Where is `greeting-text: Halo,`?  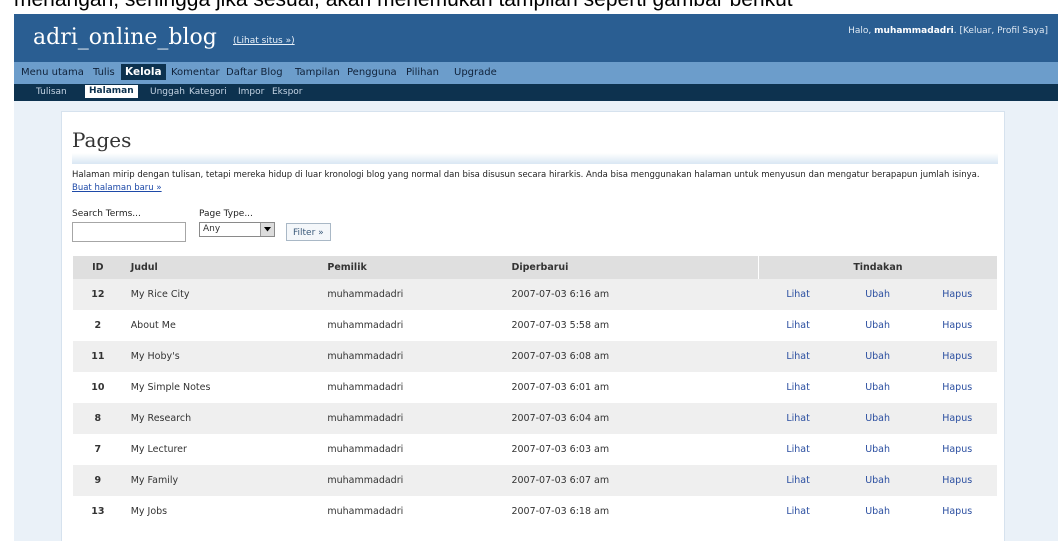 greeting-text: Halo, is located at coordinates (860, 31).